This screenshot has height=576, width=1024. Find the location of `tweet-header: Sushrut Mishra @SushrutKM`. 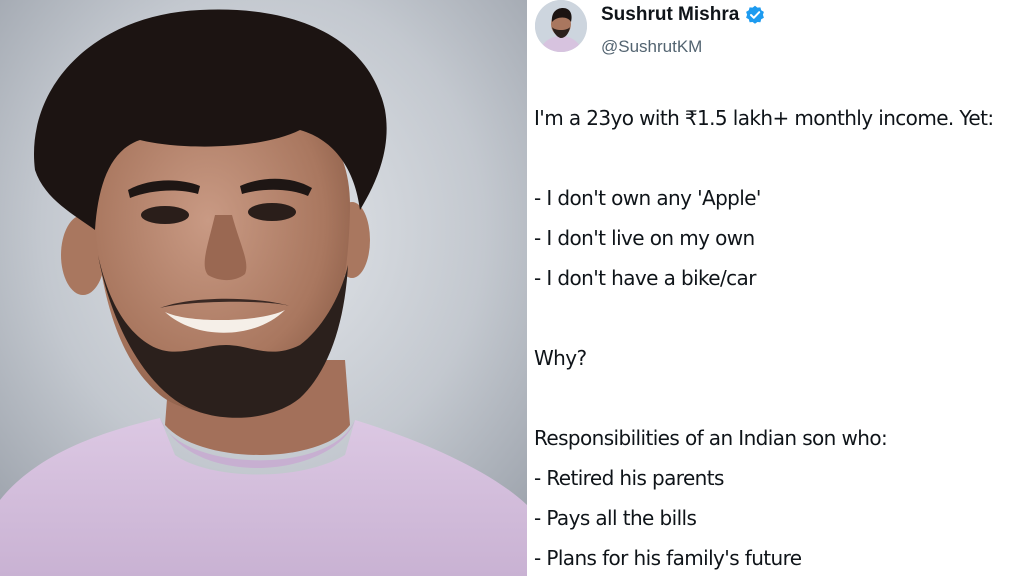

tweet-header: Sushrut Mishra @SushrutKM is located at coordinates (778, 35).